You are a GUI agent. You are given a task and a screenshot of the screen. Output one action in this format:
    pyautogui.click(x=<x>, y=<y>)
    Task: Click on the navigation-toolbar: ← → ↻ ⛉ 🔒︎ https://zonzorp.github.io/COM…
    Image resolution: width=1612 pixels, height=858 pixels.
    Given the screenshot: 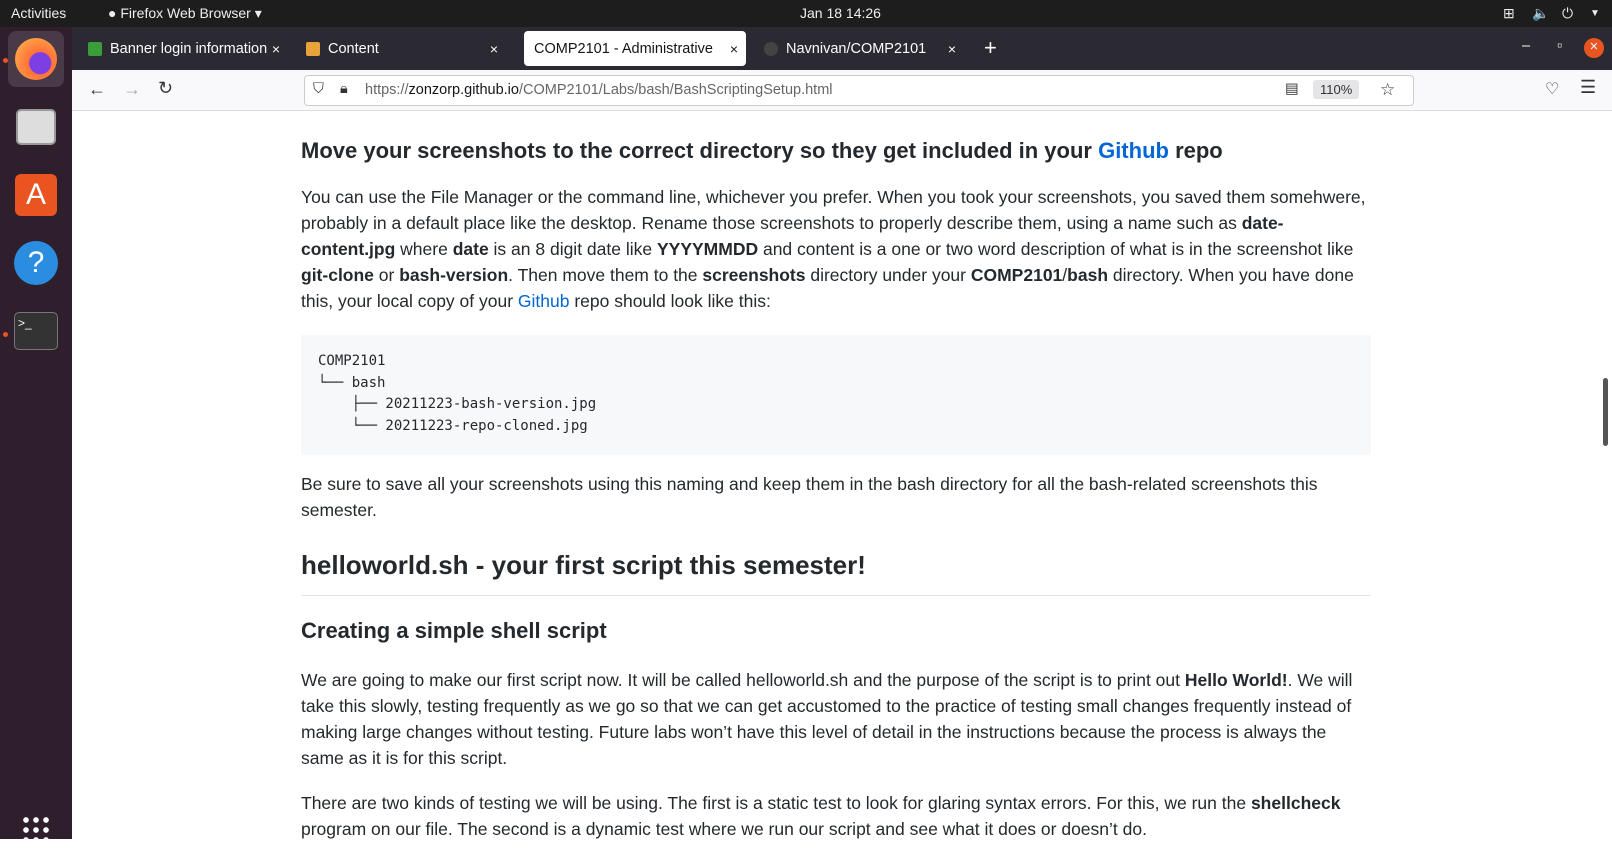 What is the action you would take?
    pyautogui.click(x=842, y=90)
    